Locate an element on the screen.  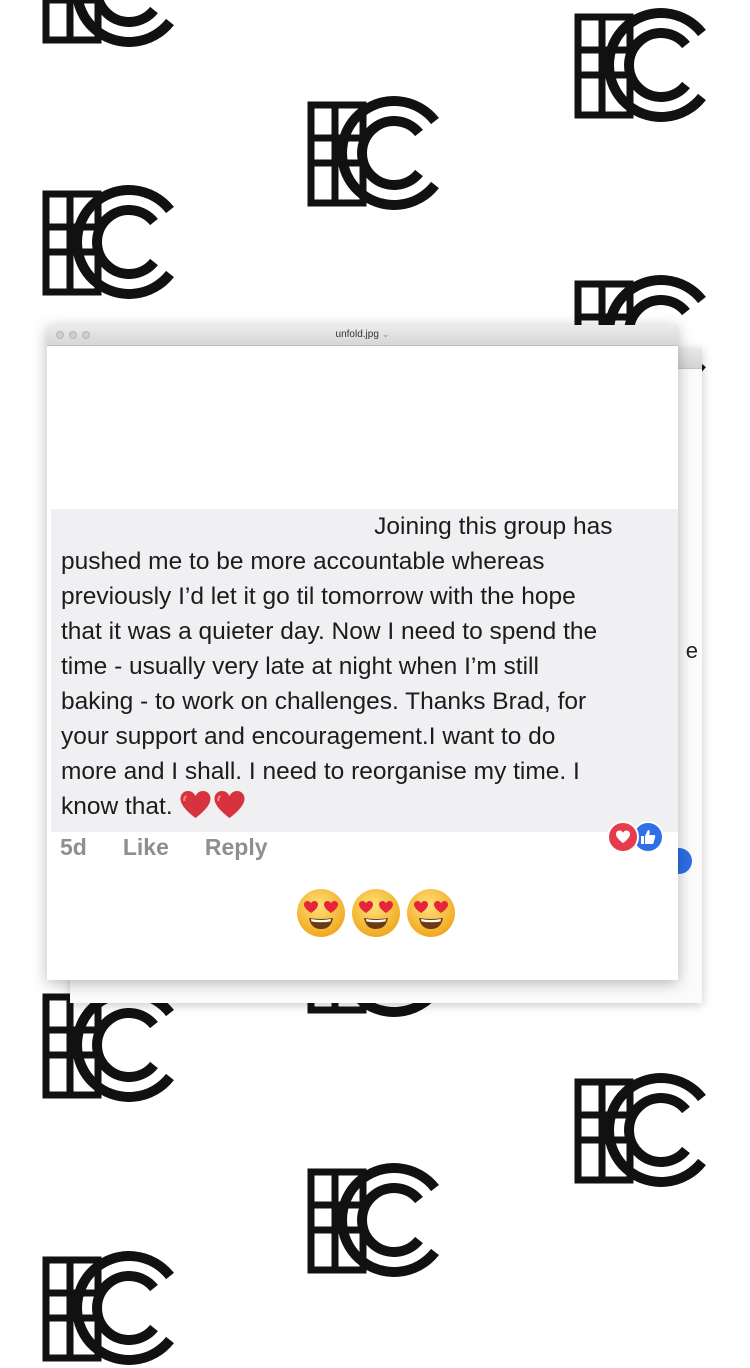
window-title-text: unfold.jpg is located at coordinates (357, 334).